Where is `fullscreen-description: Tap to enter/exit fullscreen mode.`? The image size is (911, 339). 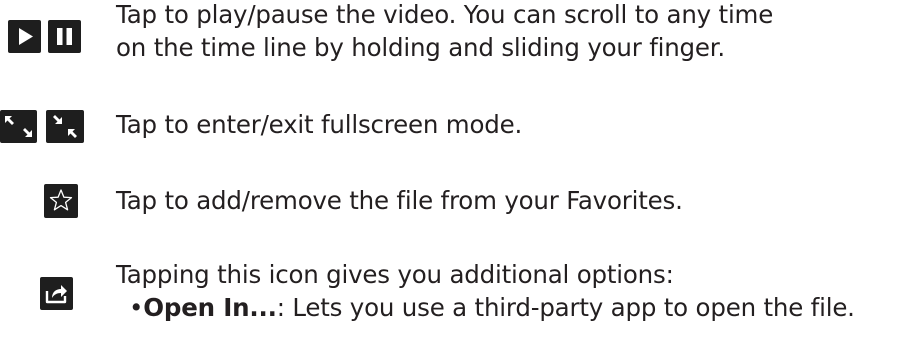 fullscreen-description: Tap to enter/exit fullscreen mode. is located at coordinates (319, 124).